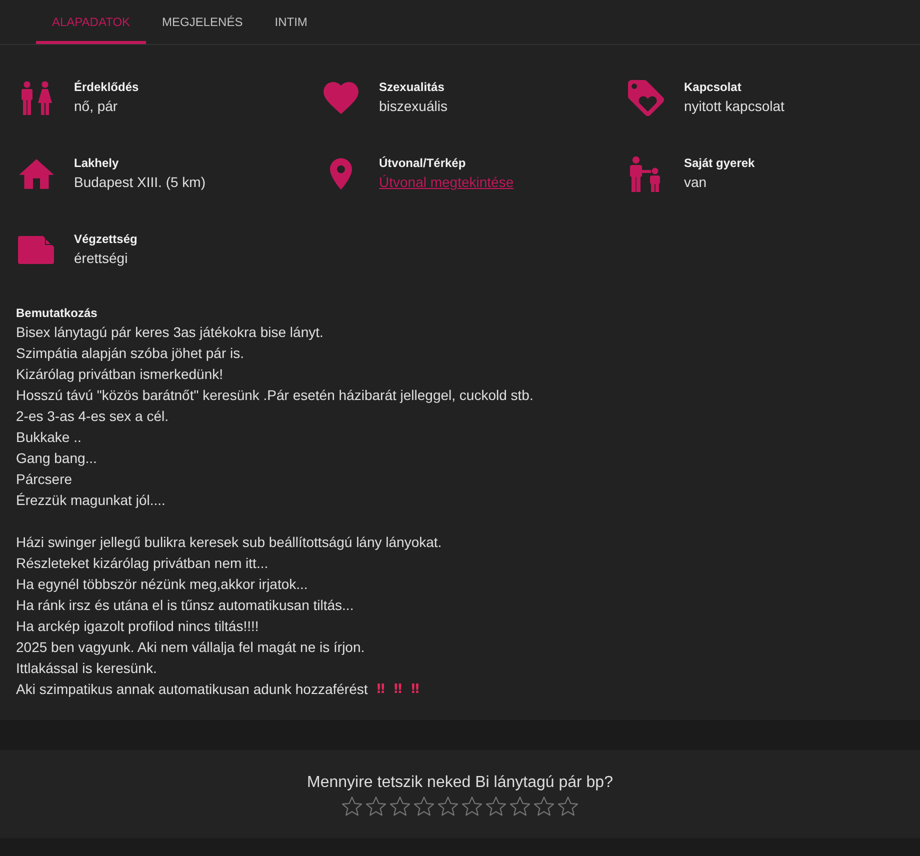  I want to click on description-line: Aki szimpatikus annak automatikusan adunk hozzaférést, so click(192, 689).